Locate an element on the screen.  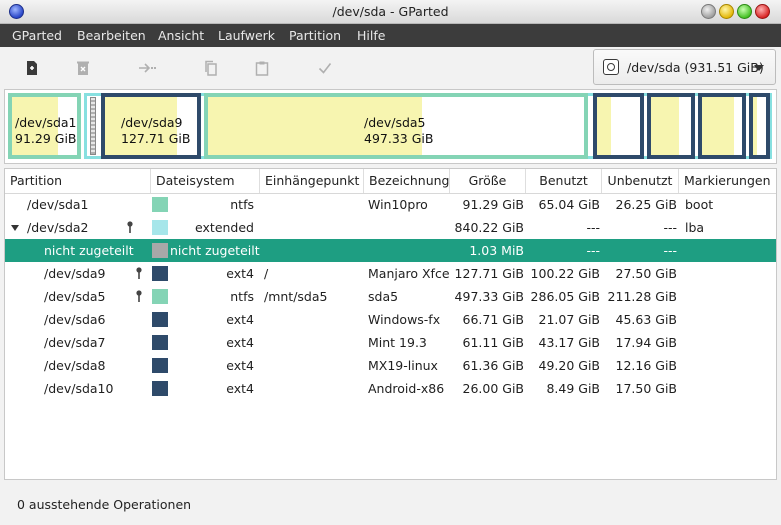
row-partition: /dev/sda9 is located at coordinates (75, 273).